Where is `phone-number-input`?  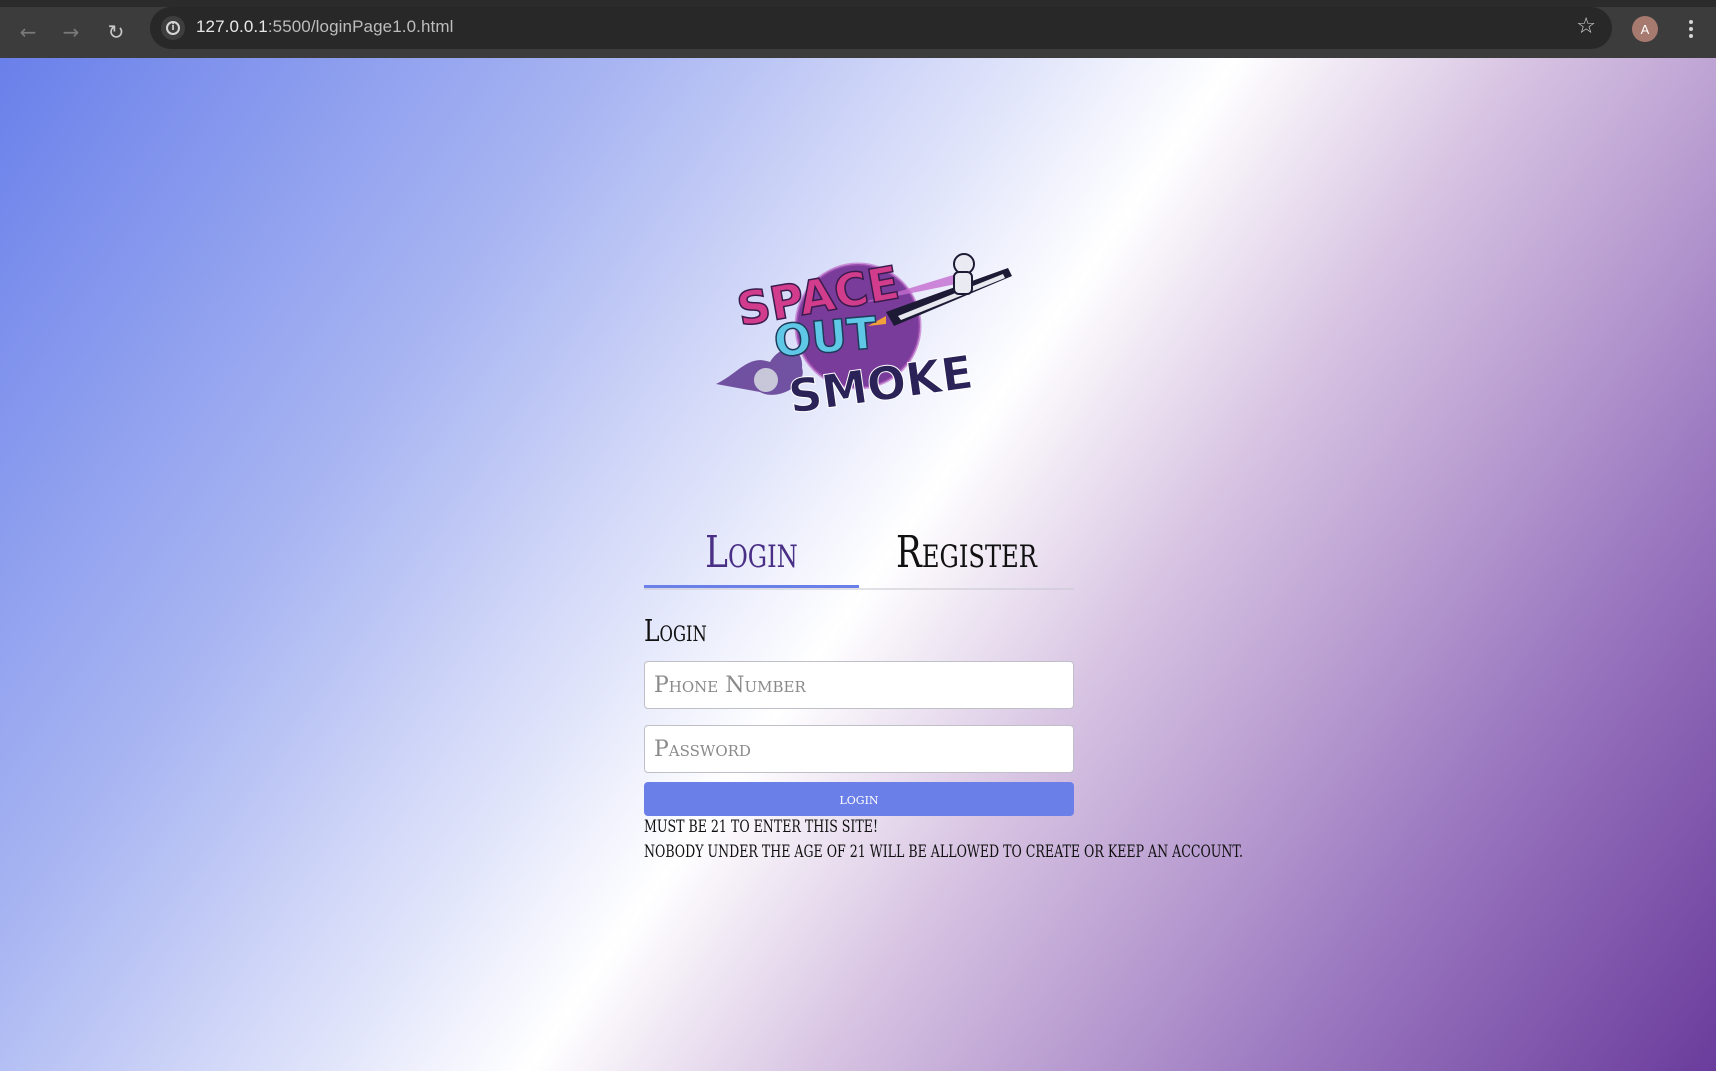
phone-number-input is located at coordinates (859, 685).